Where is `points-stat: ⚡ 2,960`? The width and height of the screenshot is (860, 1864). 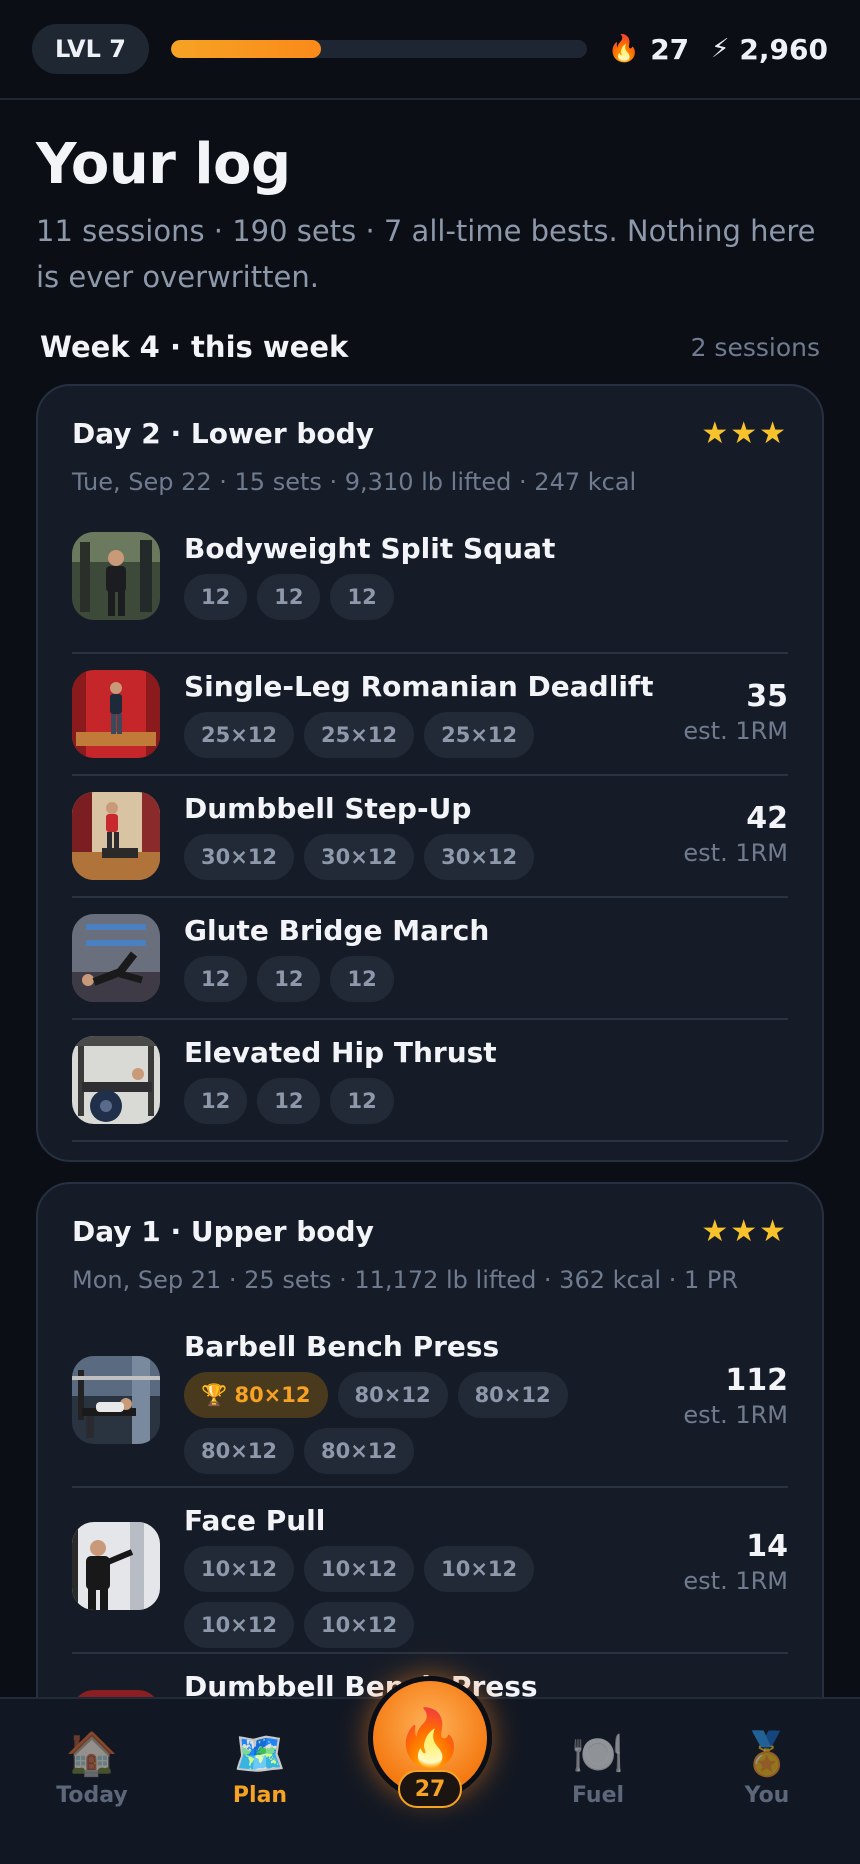 points-stat: ⚡ 2,960 is located at coordinates (769, 49).